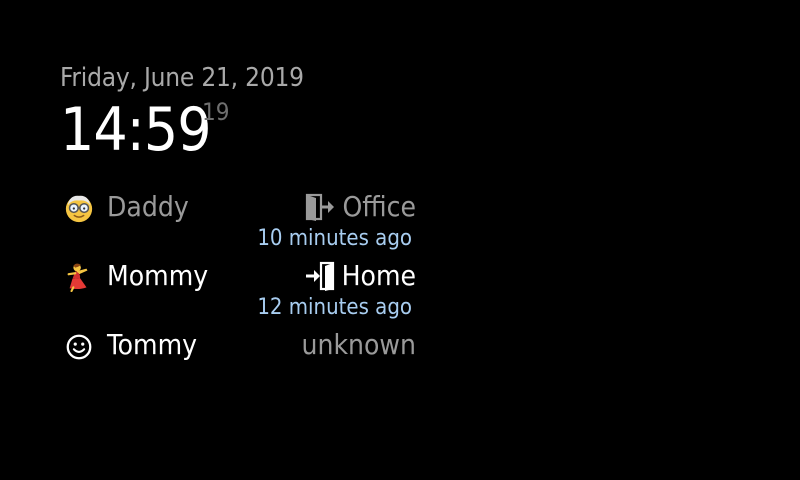  I want to click on last-update-text: 10 minutes ago, so click(334, 238).